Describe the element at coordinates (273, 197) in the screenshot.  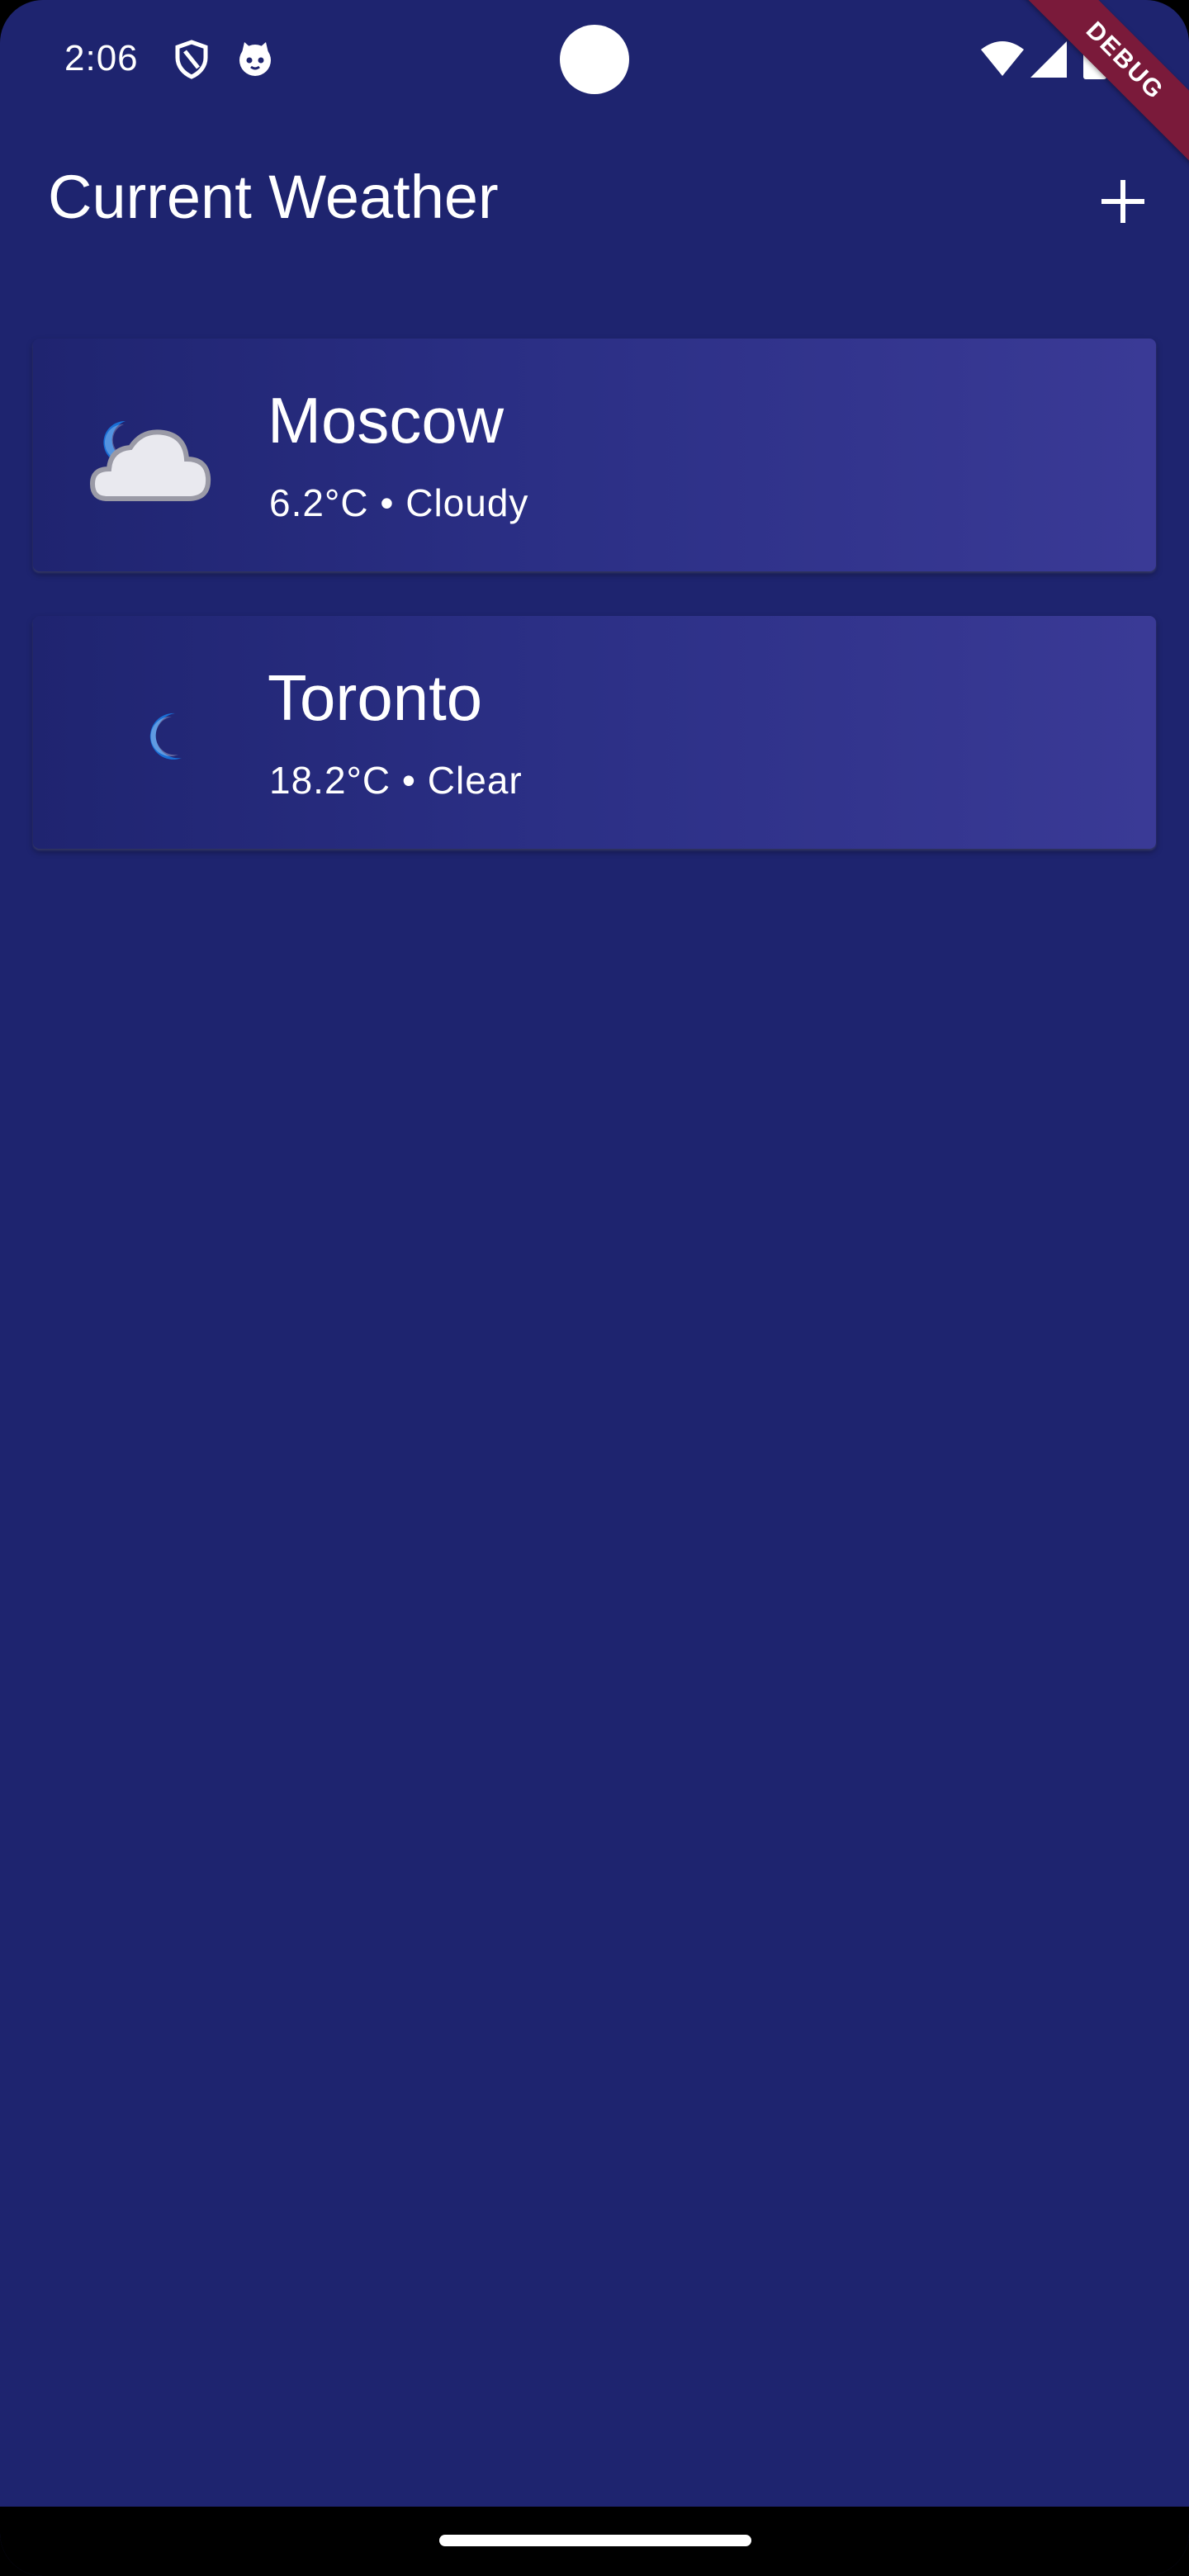
I see `page-title: Current Weather` at that location.